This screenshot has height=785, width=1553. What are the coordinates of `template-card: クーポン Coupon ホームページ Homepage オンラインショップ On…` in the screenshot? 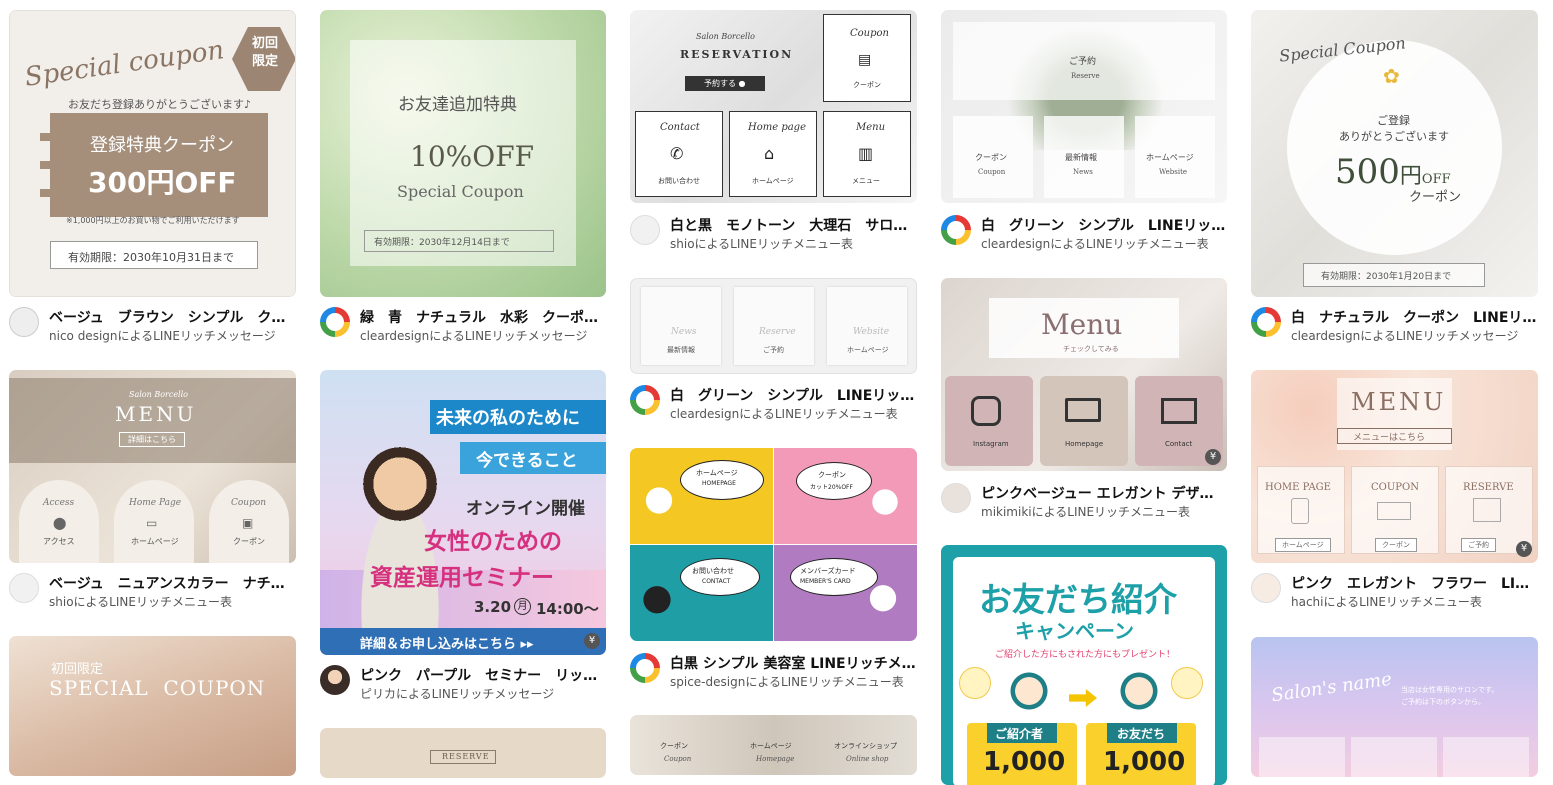 It's located at (773, 745).